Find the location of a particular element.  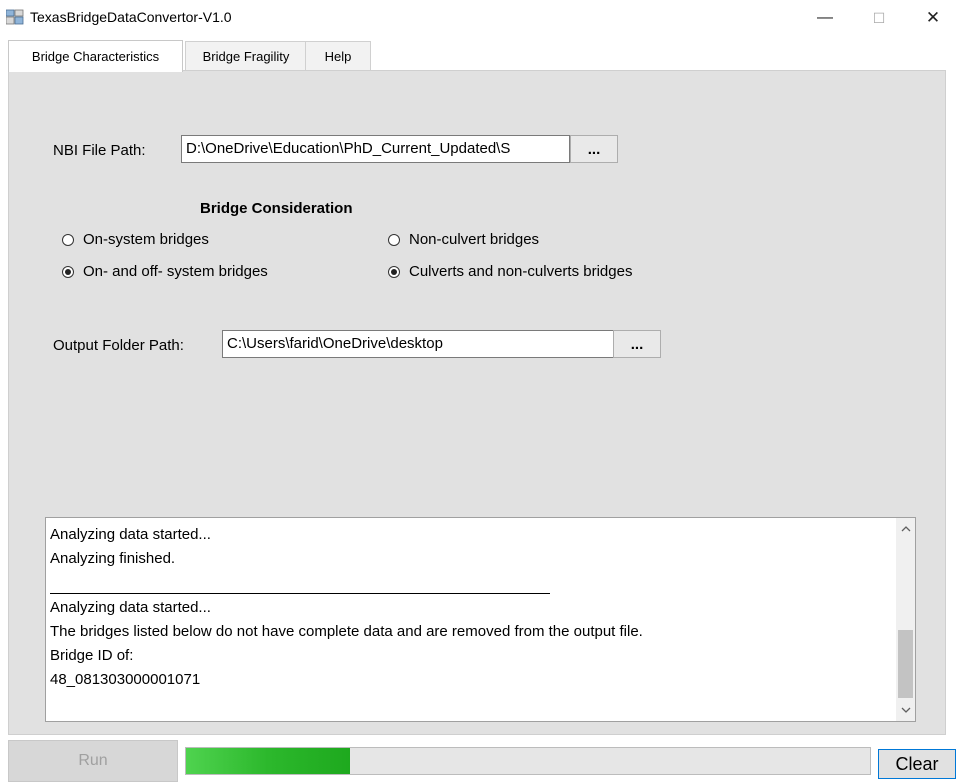

radio-culverts-and-non-culverts-bridges: Culverts and non-culverts bridges is located at coordinates (510, 271).